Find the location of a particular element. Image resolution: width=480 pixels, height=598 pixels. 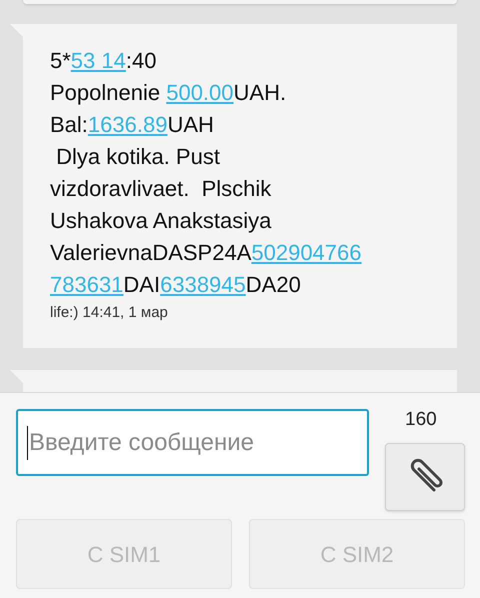

message-link: 1636.89 is located at coordinates (128, 124).